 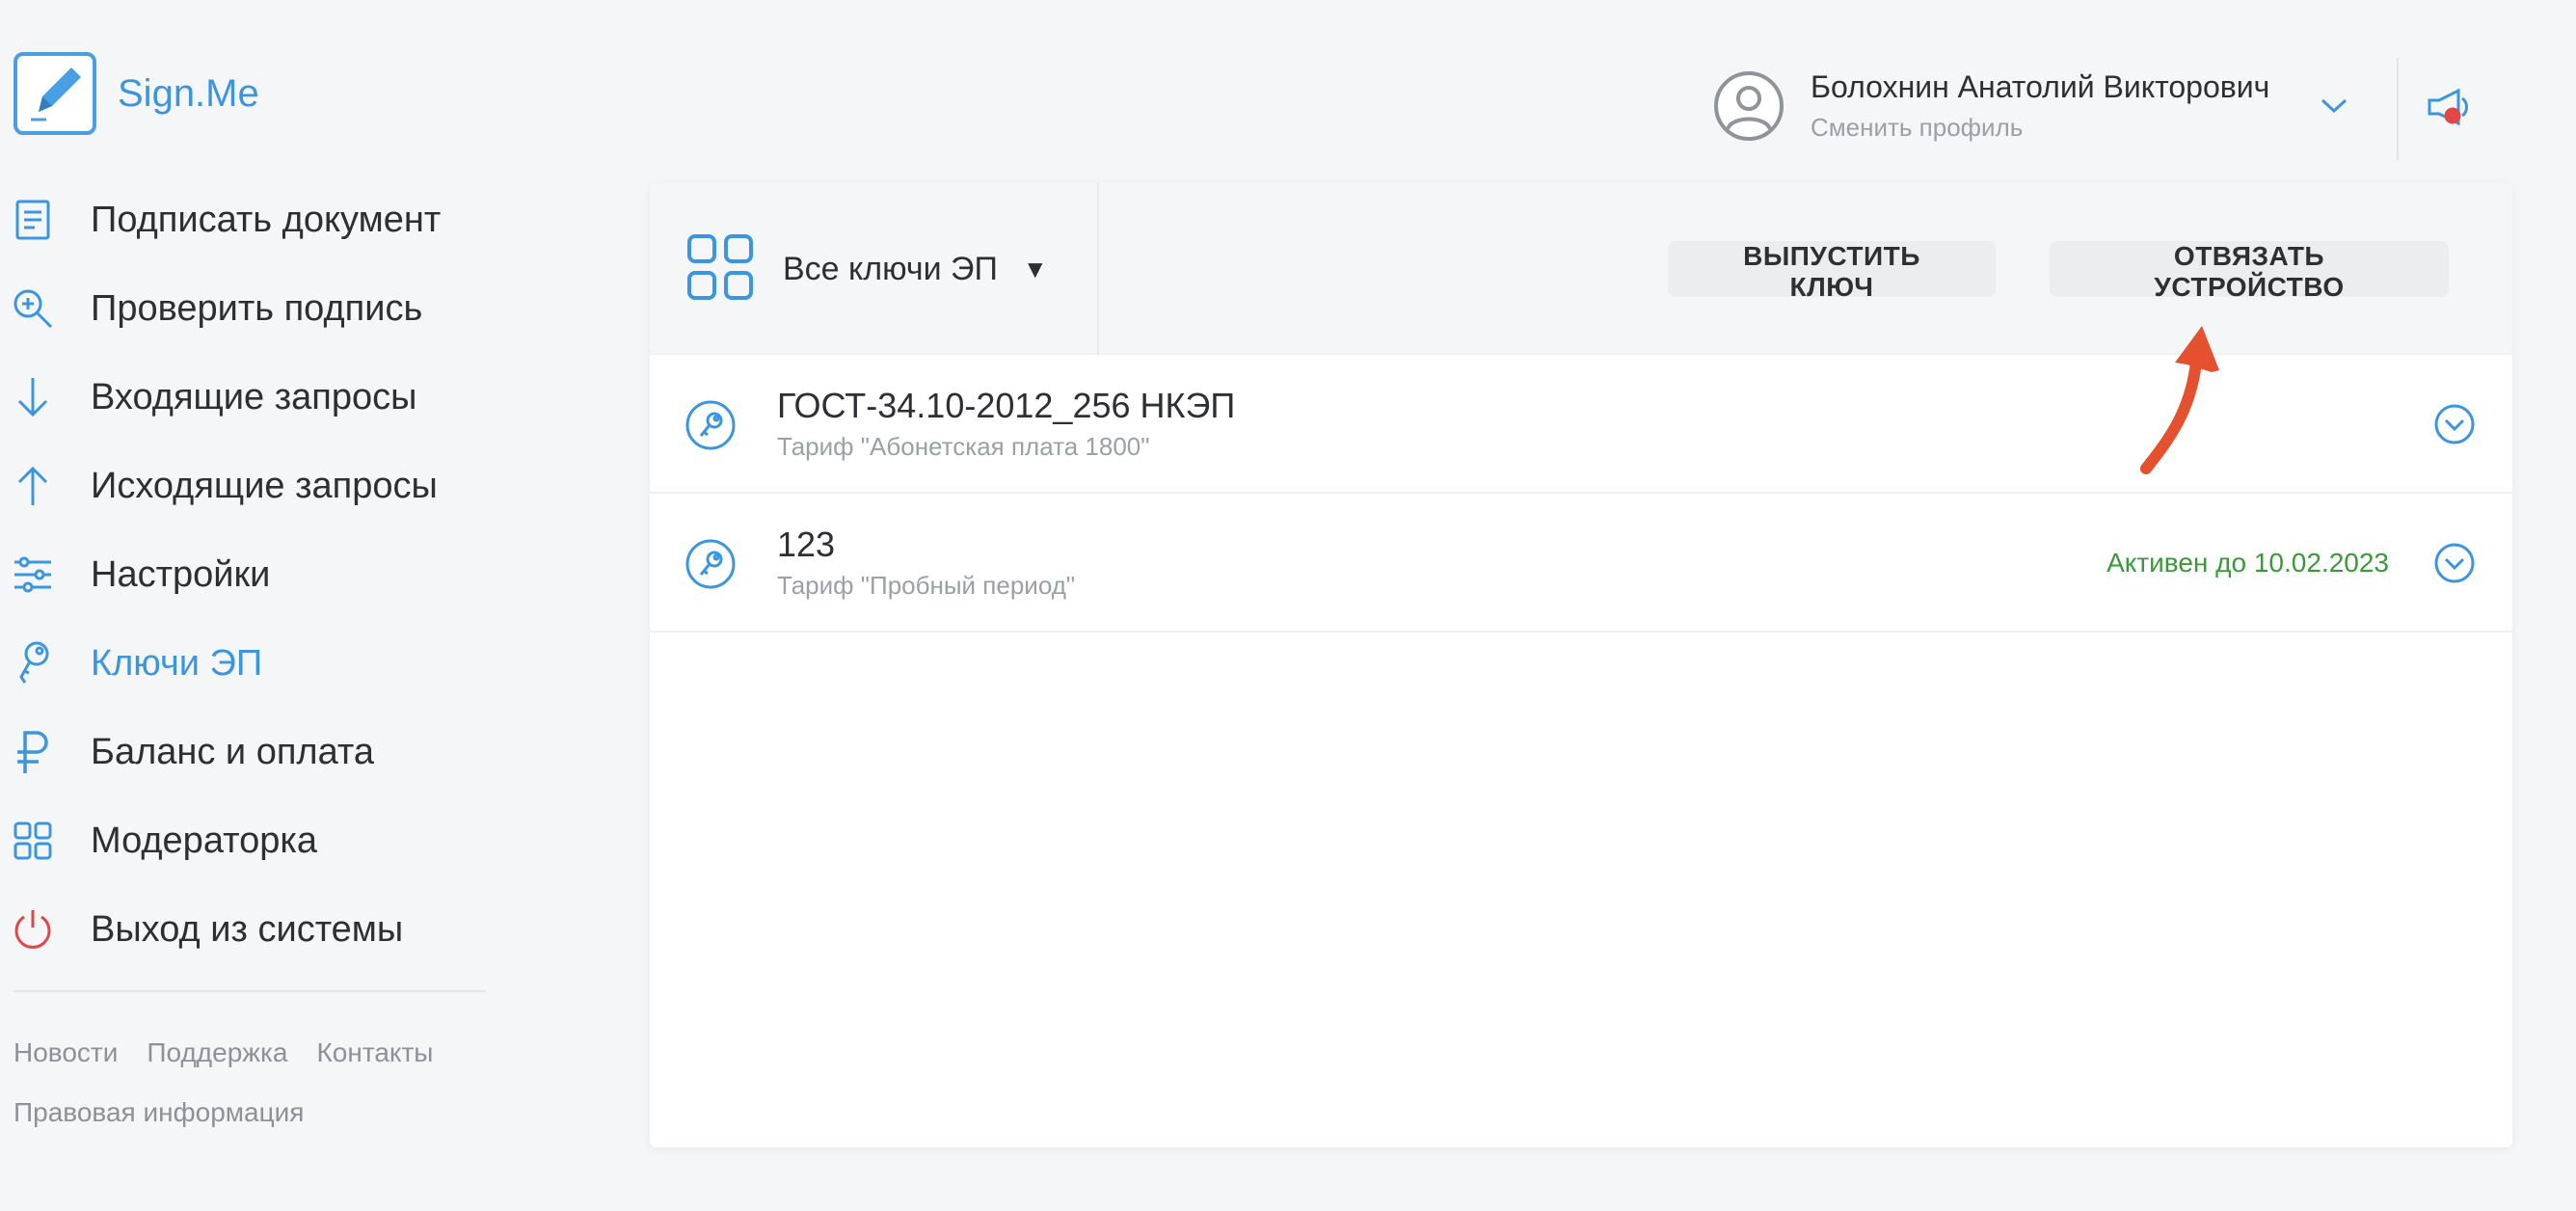 What do you see at coordinates (807, 544) in the screenshot?
I see `key-title: 123` at bounding box center [807, 544].